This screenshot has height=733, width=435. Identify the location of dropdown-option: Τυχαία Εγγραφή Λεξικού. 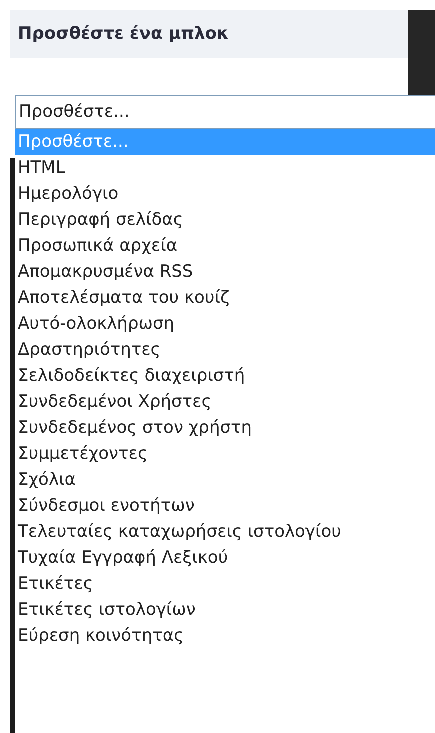
(225, 558).